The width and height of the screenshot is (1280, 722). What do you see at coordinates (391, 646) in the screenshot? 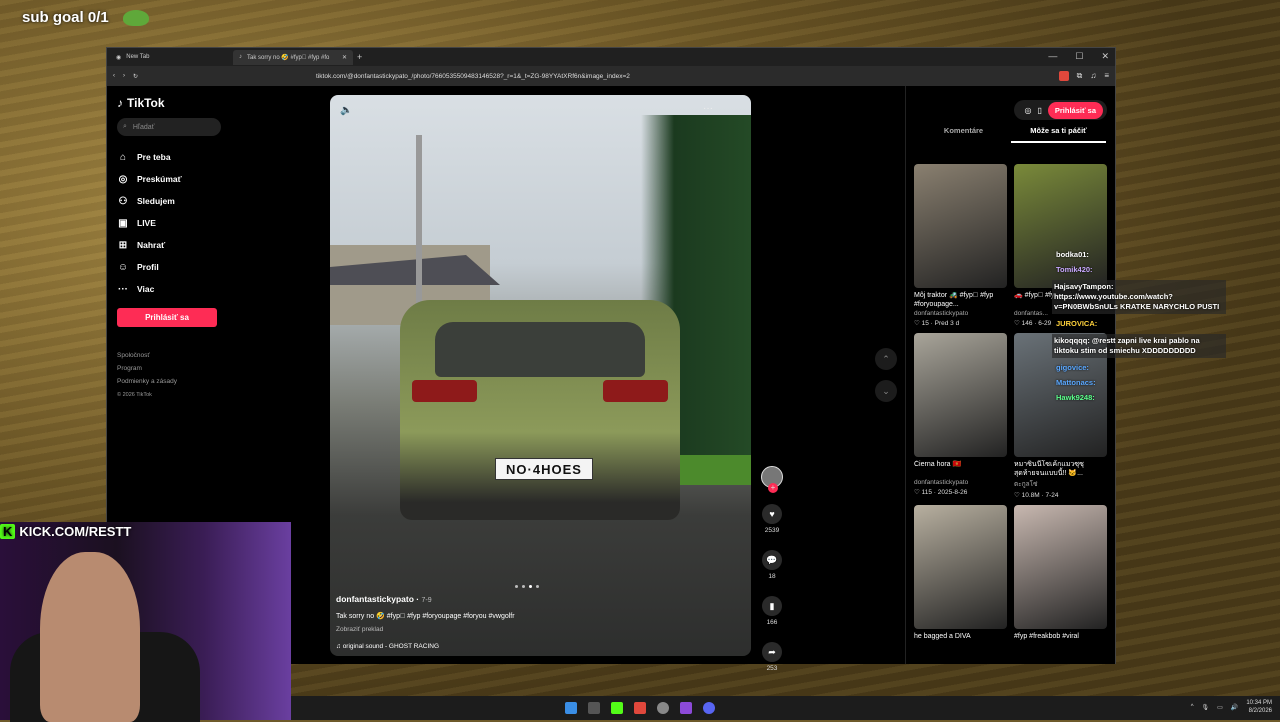
I see `sound-name: original sound - GHOST RACING` at bounding box center [391, 646].